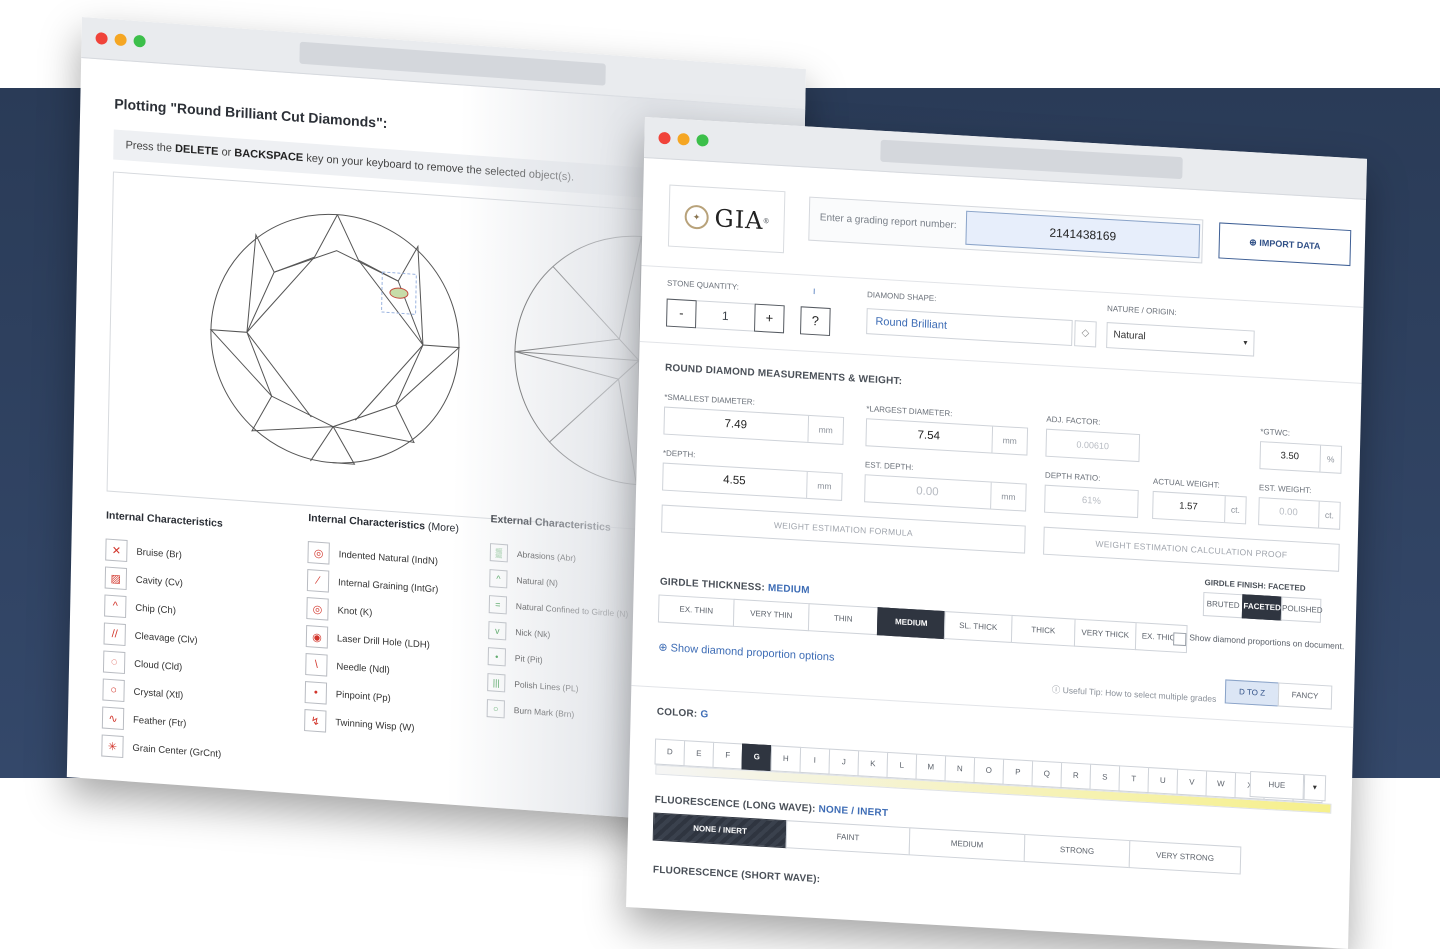 This screenshot has height=949, width=1440. I want to click on girdle-finish-value: FACETED, so click(1287, 587).